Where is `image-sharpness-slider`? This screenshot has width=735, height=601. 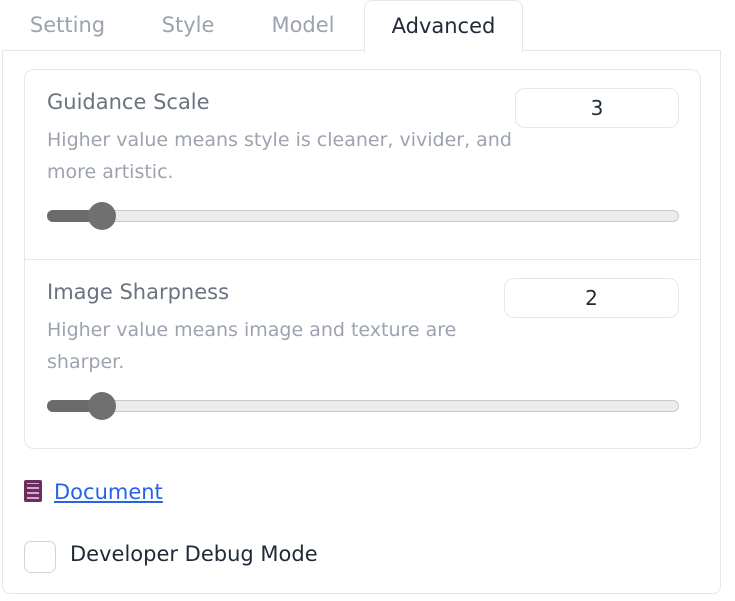 image-sharpness-slider is located at coordinates (363, 406).